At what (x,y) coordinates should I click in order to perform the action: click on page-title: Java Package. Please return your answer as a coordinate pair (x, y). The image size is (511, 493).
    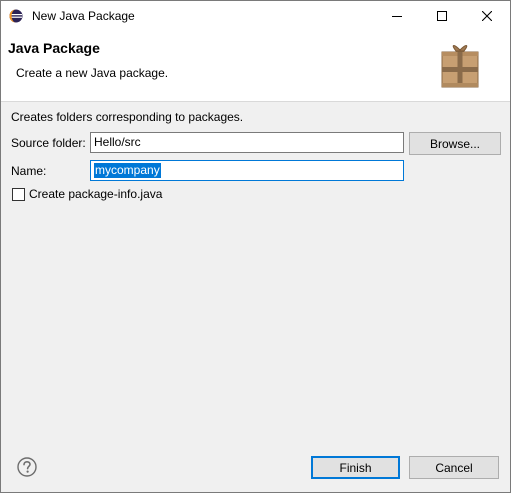
    Looking at the image, I should click on (54, 48).